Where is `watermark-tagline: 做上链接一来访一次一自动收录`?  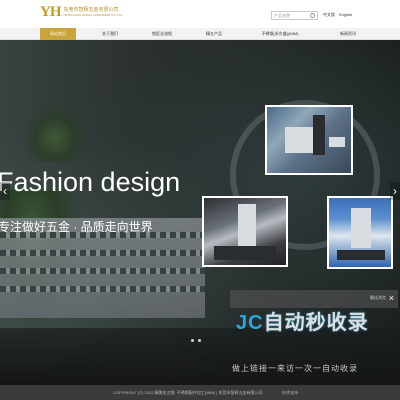
watermark-tagline: 做上链接一来访一次一自动收录 is located at coordinates (295, 368).